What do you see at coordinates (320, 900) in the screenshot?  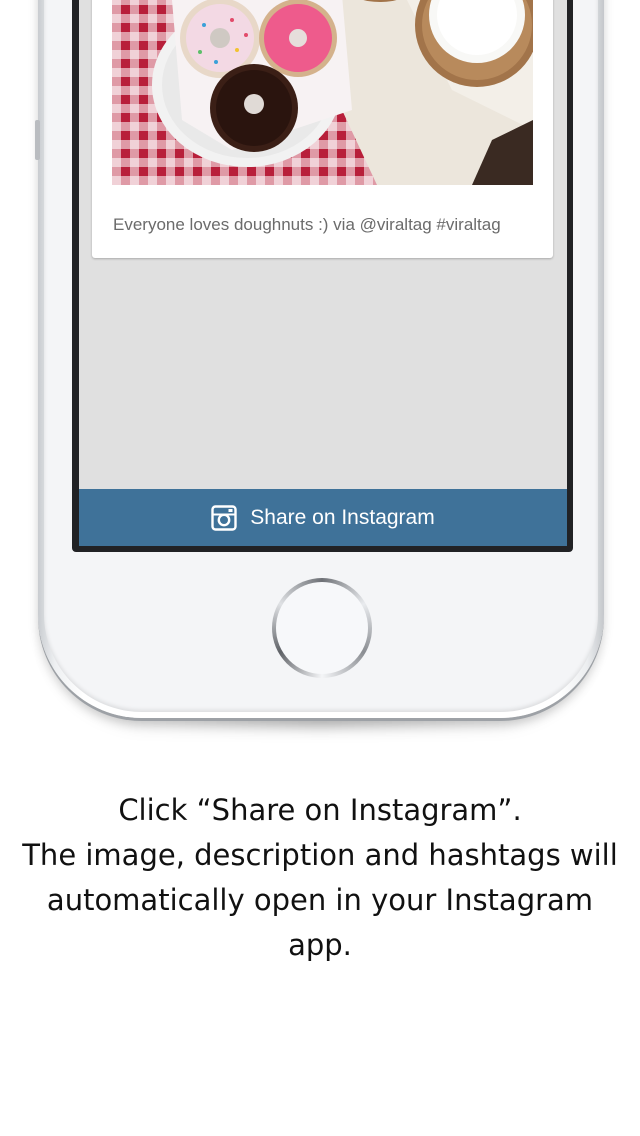 I see `instruction-line: automatically open in your Instagram` at bounding box center [320, 900].